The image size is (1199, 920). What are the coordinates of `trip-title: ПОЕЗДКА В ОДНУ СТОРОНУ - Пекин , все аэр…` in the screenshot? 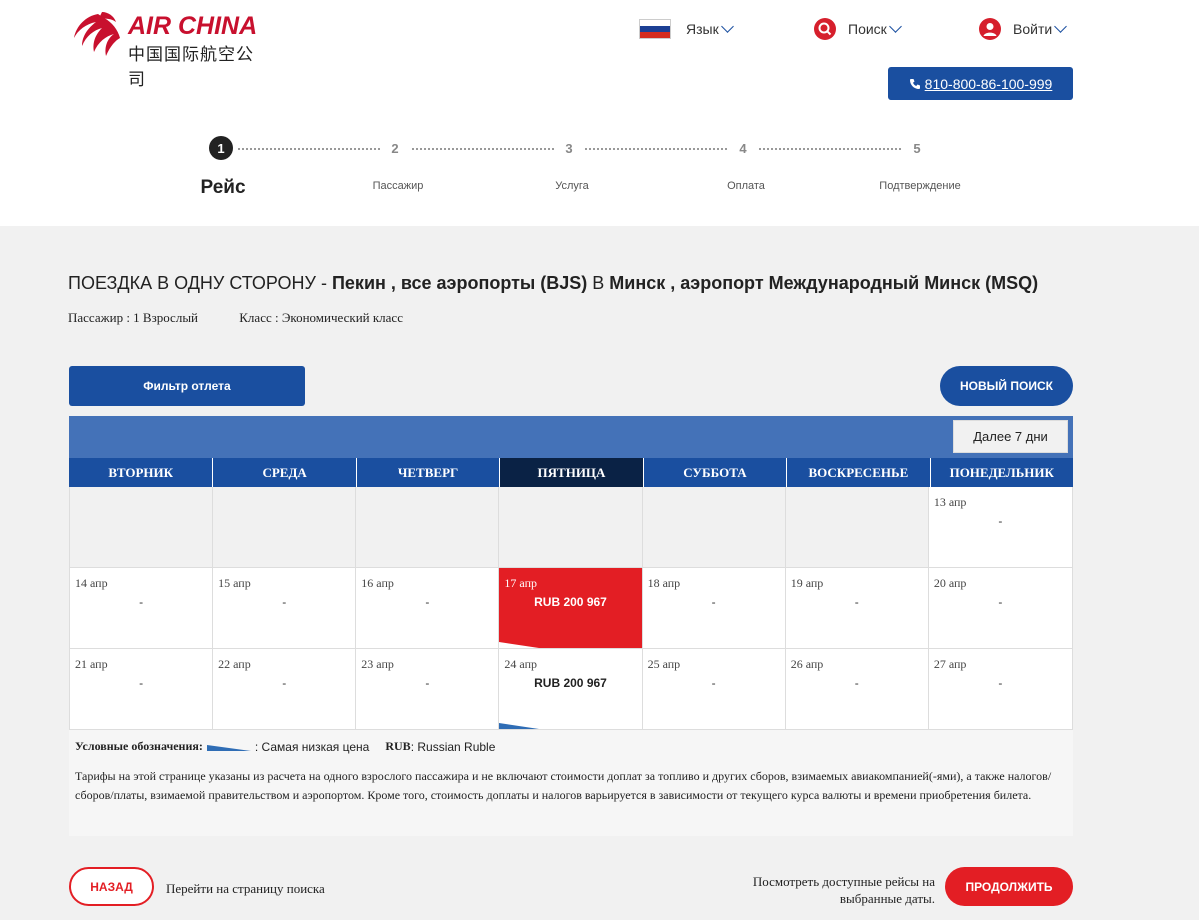 It's located at (553, 283).